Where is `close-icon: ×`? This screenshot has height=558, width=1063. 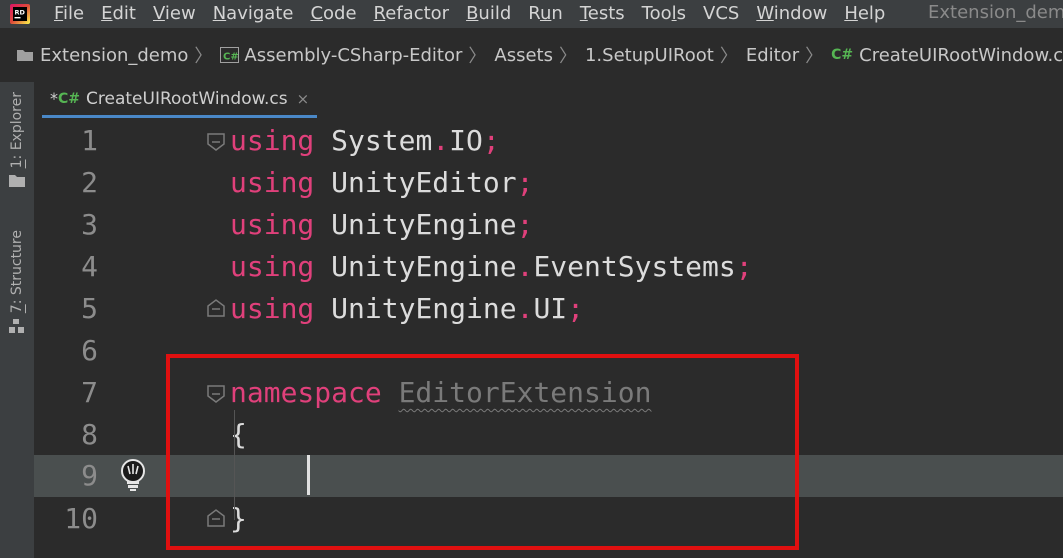
close-icon: × is located at coordinates (303, 99).